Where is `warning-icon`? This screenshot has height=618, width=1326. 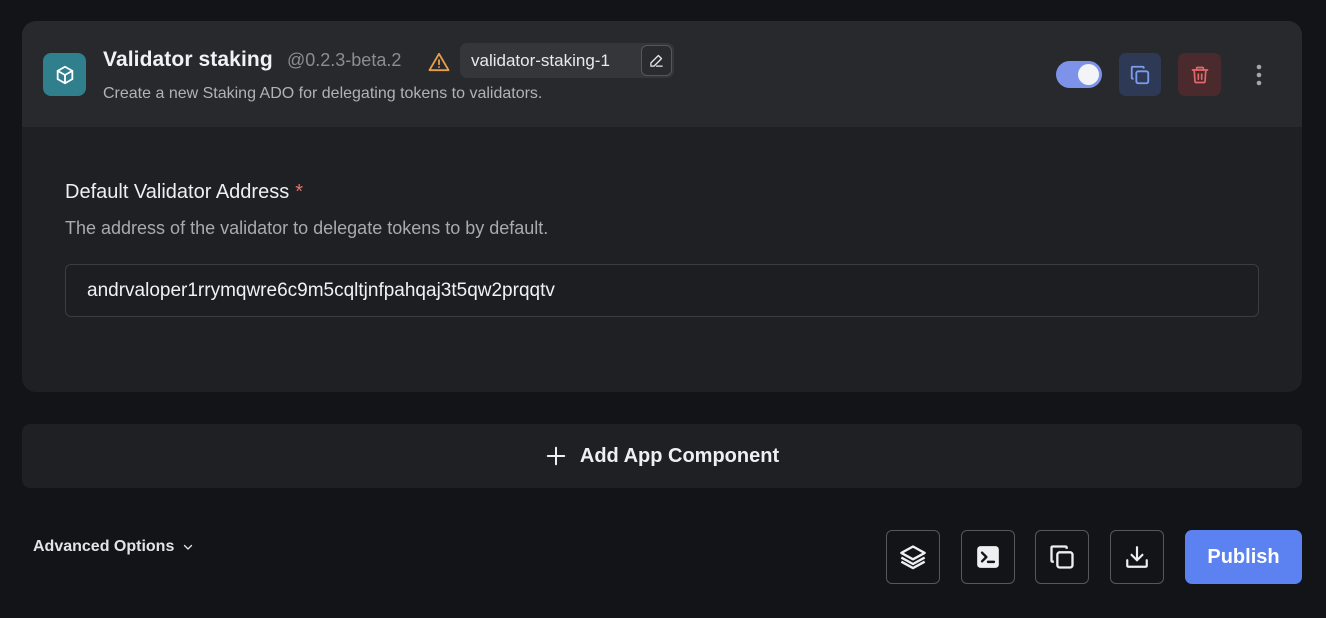
warning-icon is located at coordinates (439, 64).